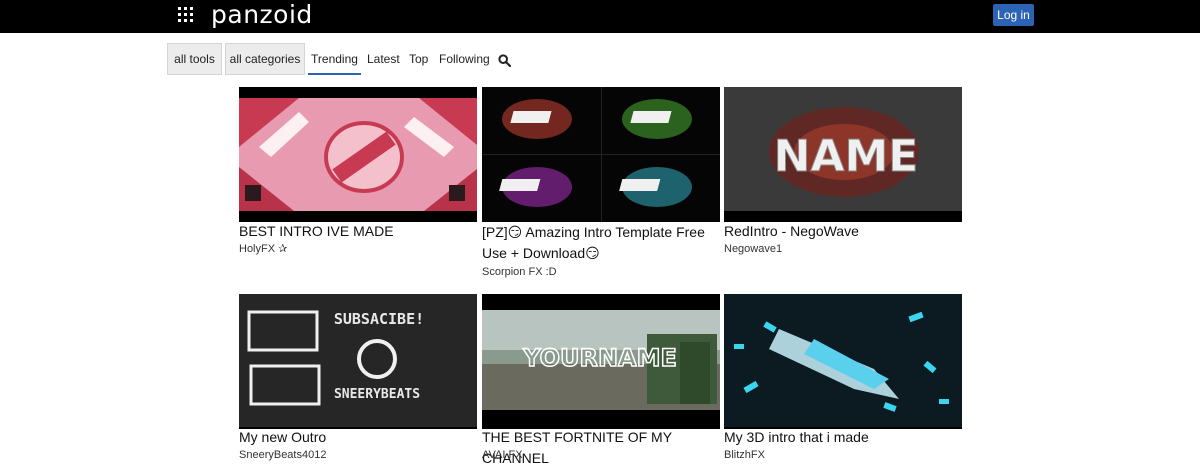  Describe the element at coordinates (599, 358) in the screenshot. I see `thumbnail-text: YOURNAME` at that location.